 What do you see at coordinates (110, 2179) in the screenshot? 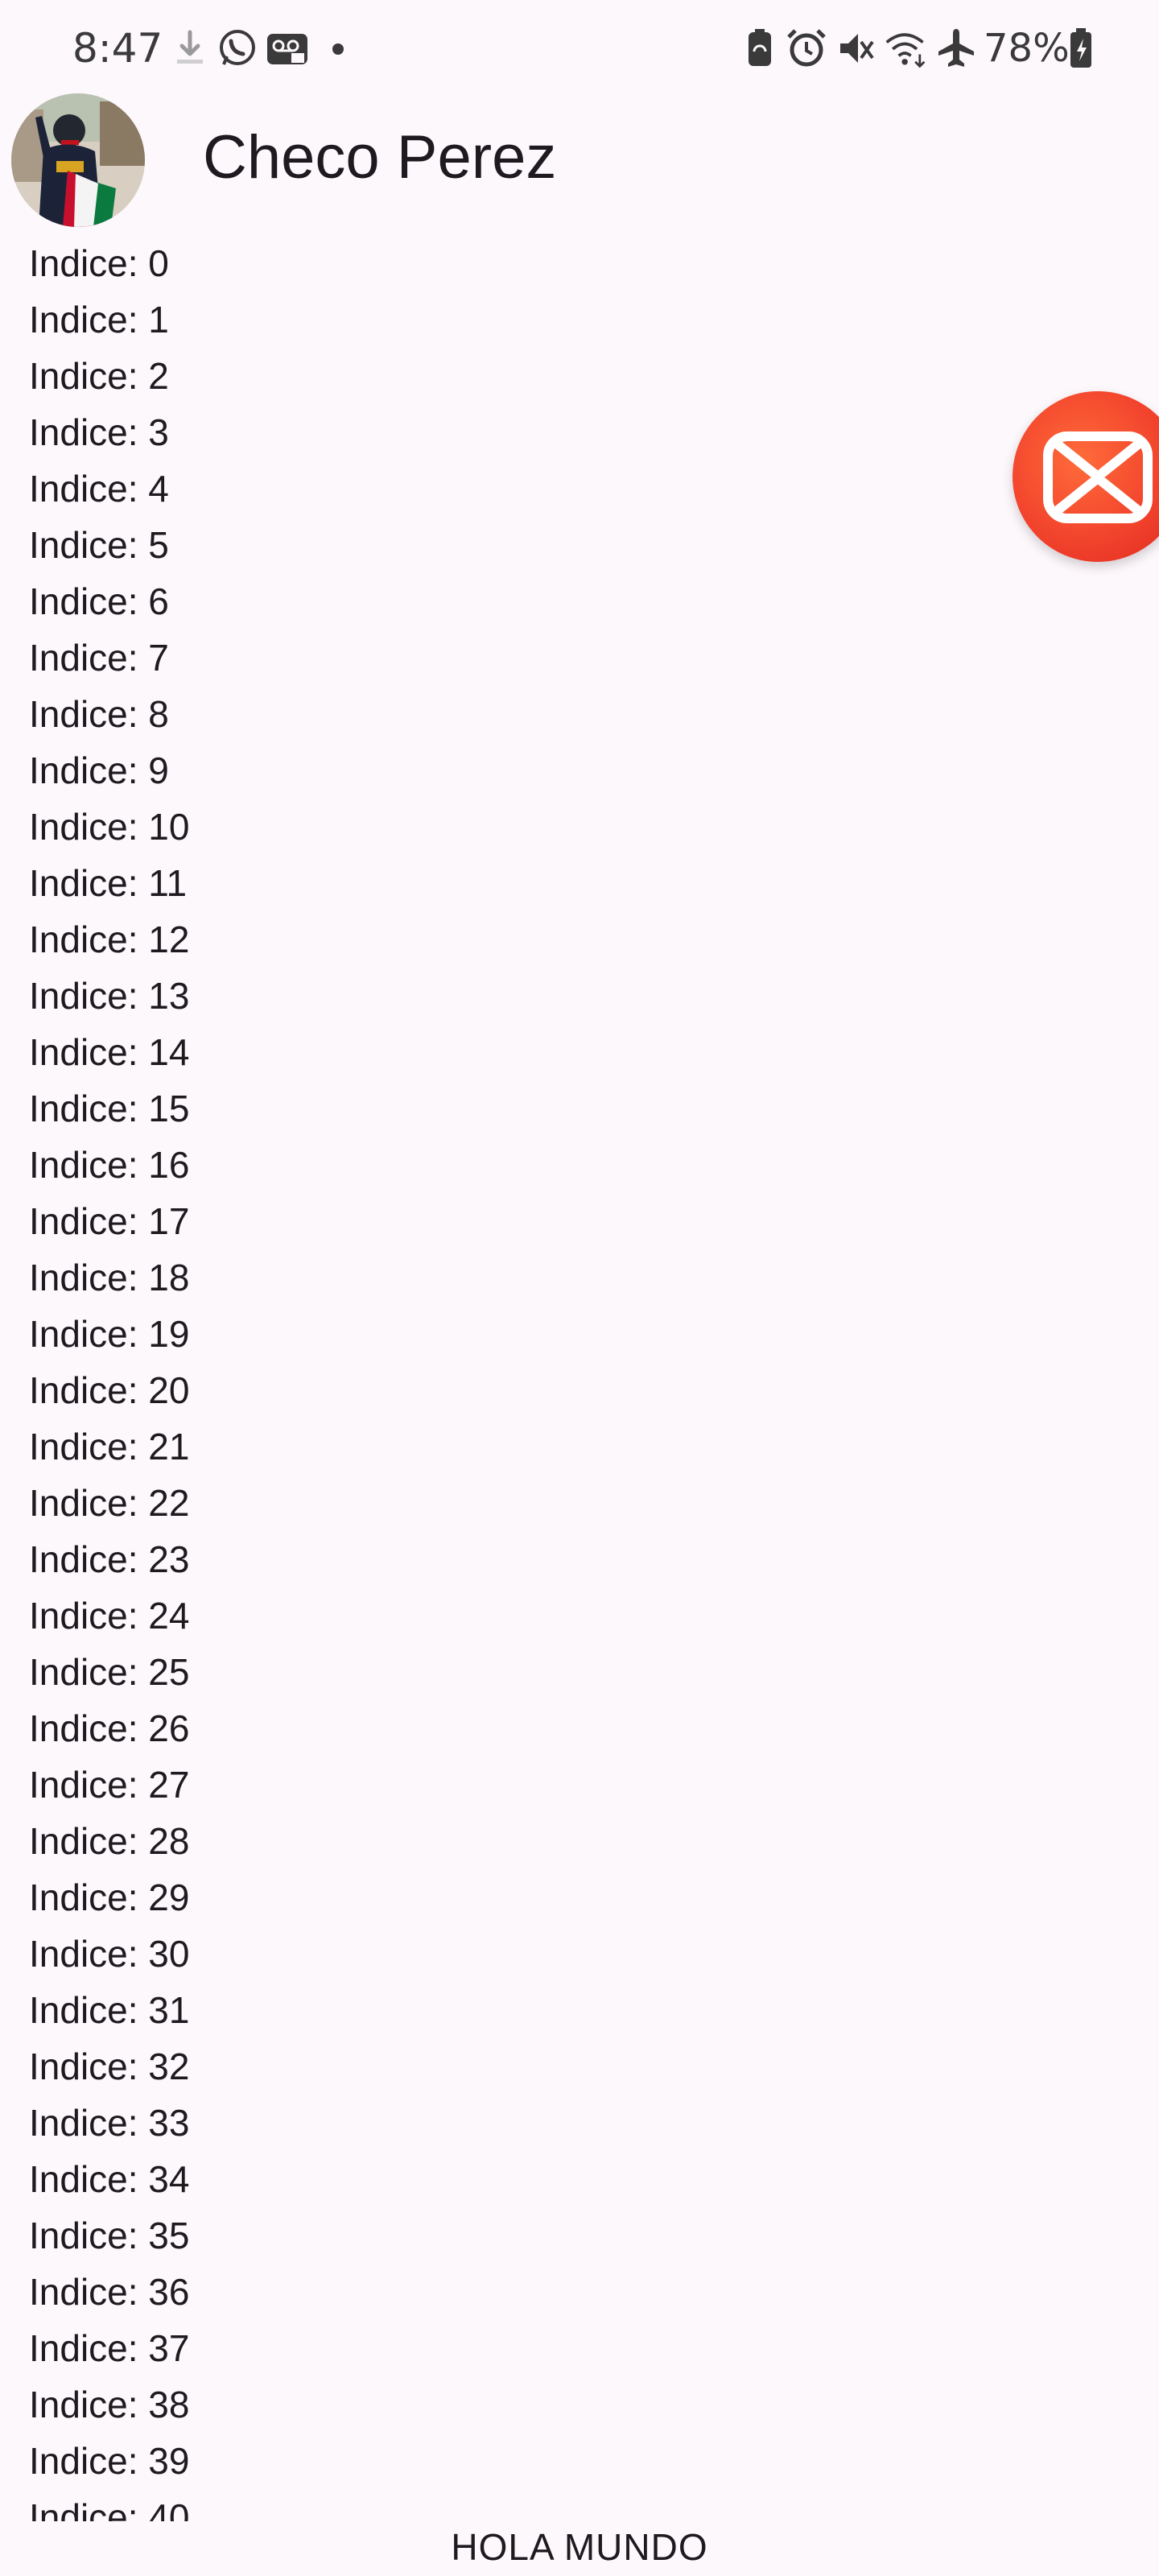
I see `list-item: Indice: 34` at bounding box center [110, 2179].